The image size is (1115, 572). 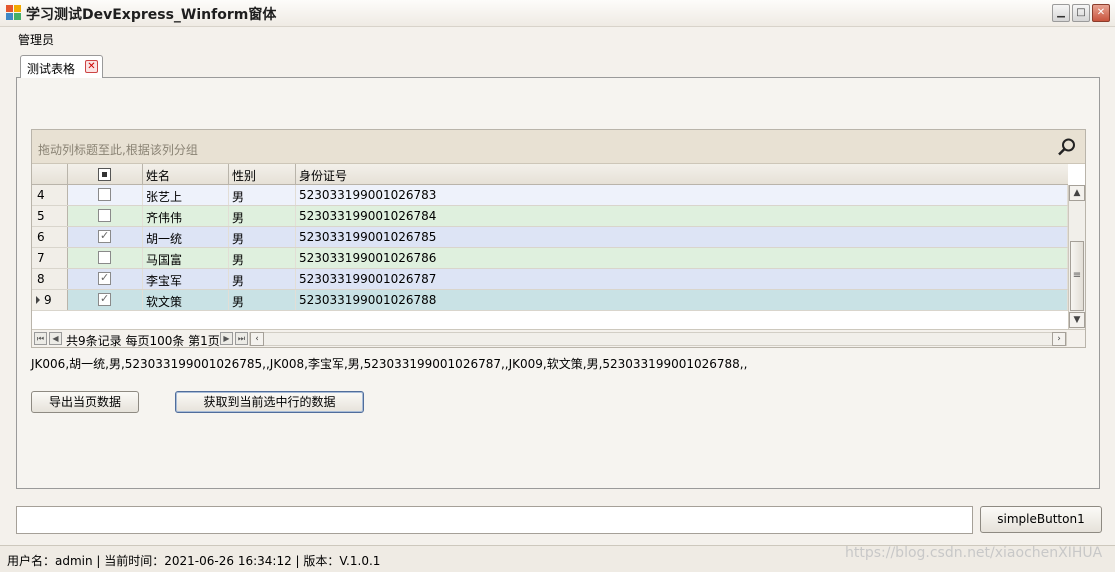 I want to click on last-page-icon: ⏭, so click(x=241, y=338).